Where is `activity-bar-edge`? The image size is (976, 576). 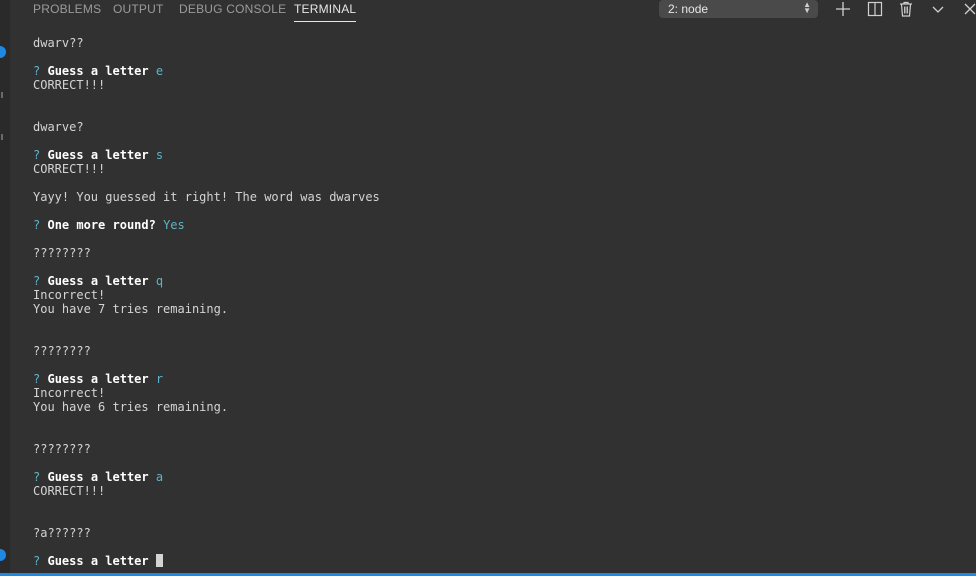
activity-bar-edge is located at coordinates (5, 288).